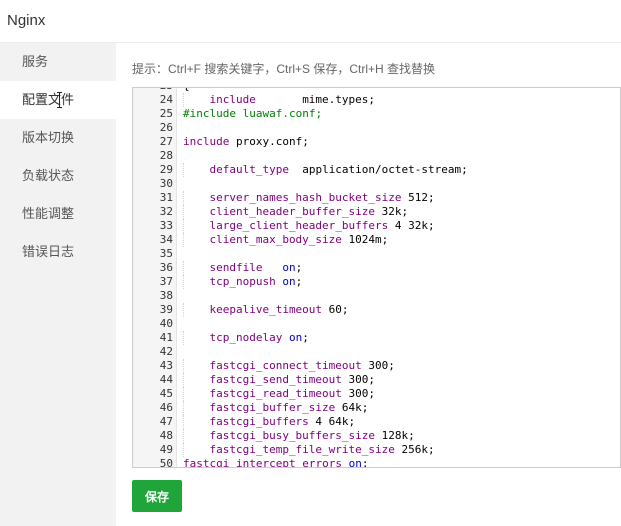  Describe the element at coordinates (302, 449) in the screenshot. I see `code-token: fastcgi_temp_file_write_size` at that location.